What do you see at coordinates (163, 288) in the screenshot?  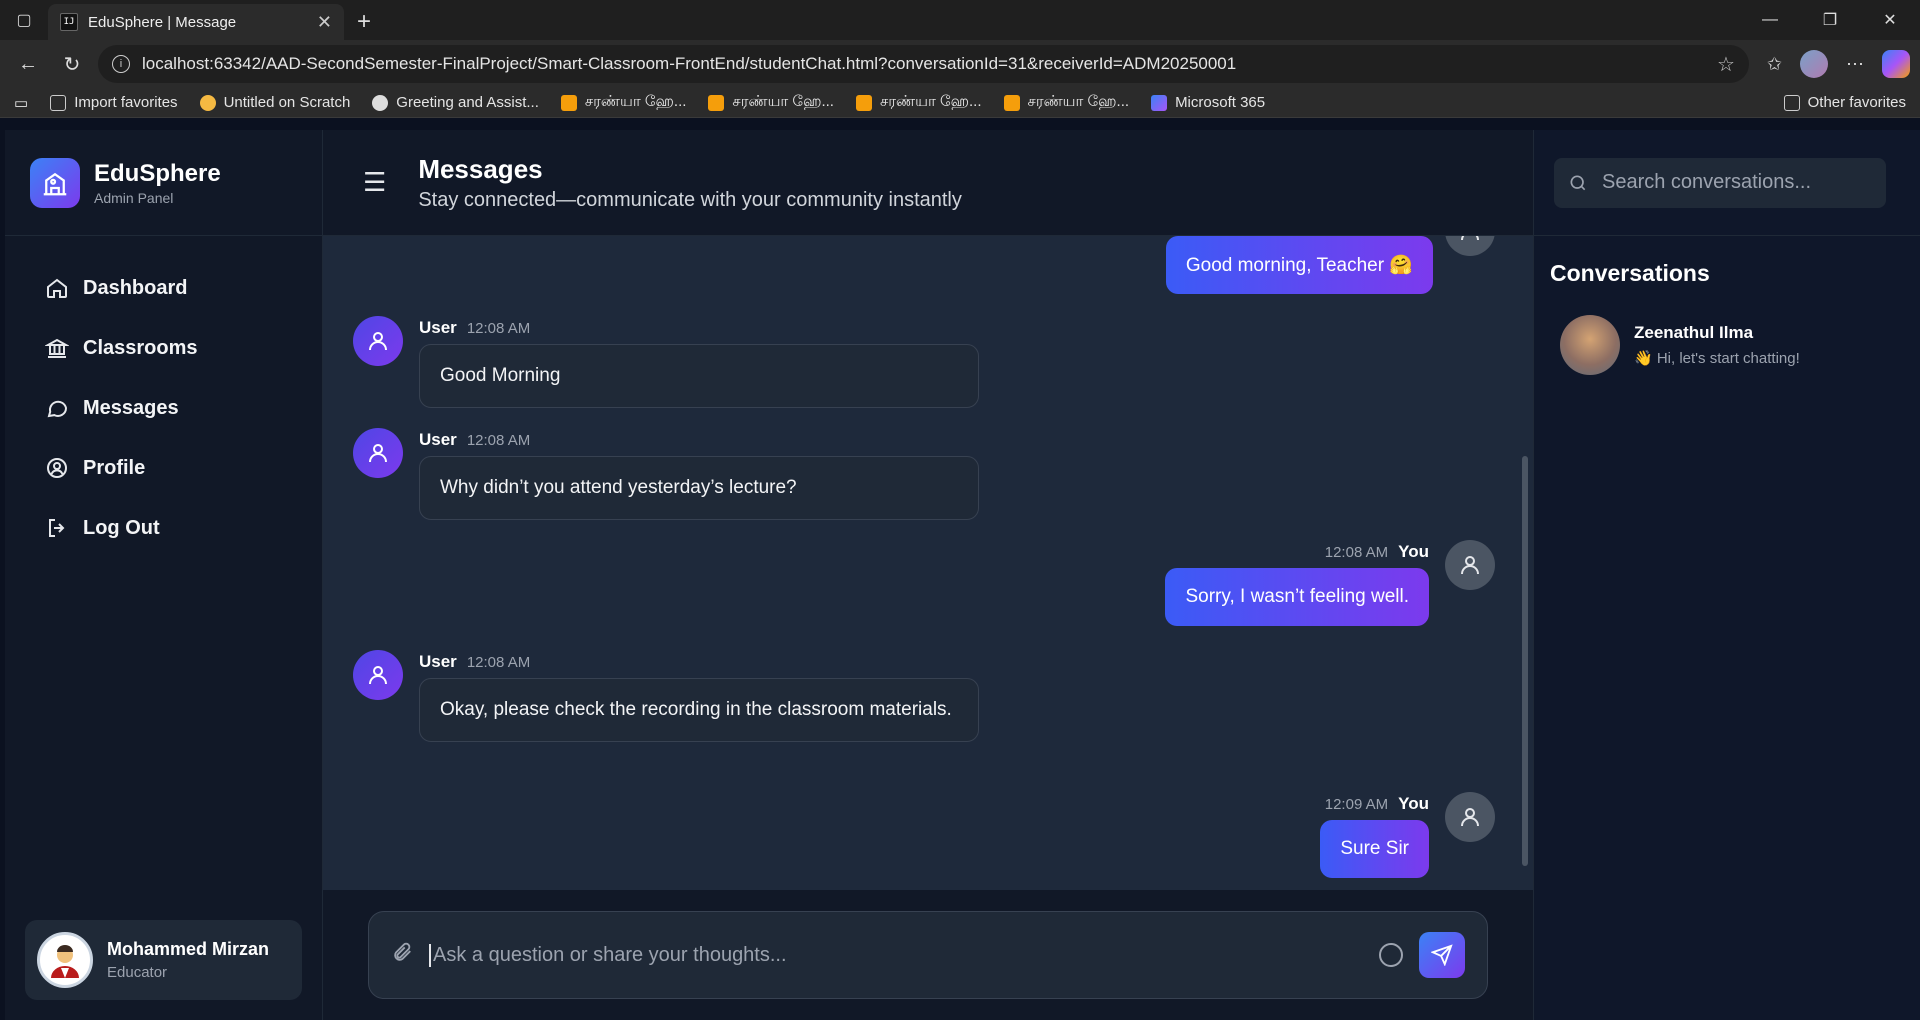 I see `nav-item-dashboard: Dashboard` at bounding box center [163, 288].